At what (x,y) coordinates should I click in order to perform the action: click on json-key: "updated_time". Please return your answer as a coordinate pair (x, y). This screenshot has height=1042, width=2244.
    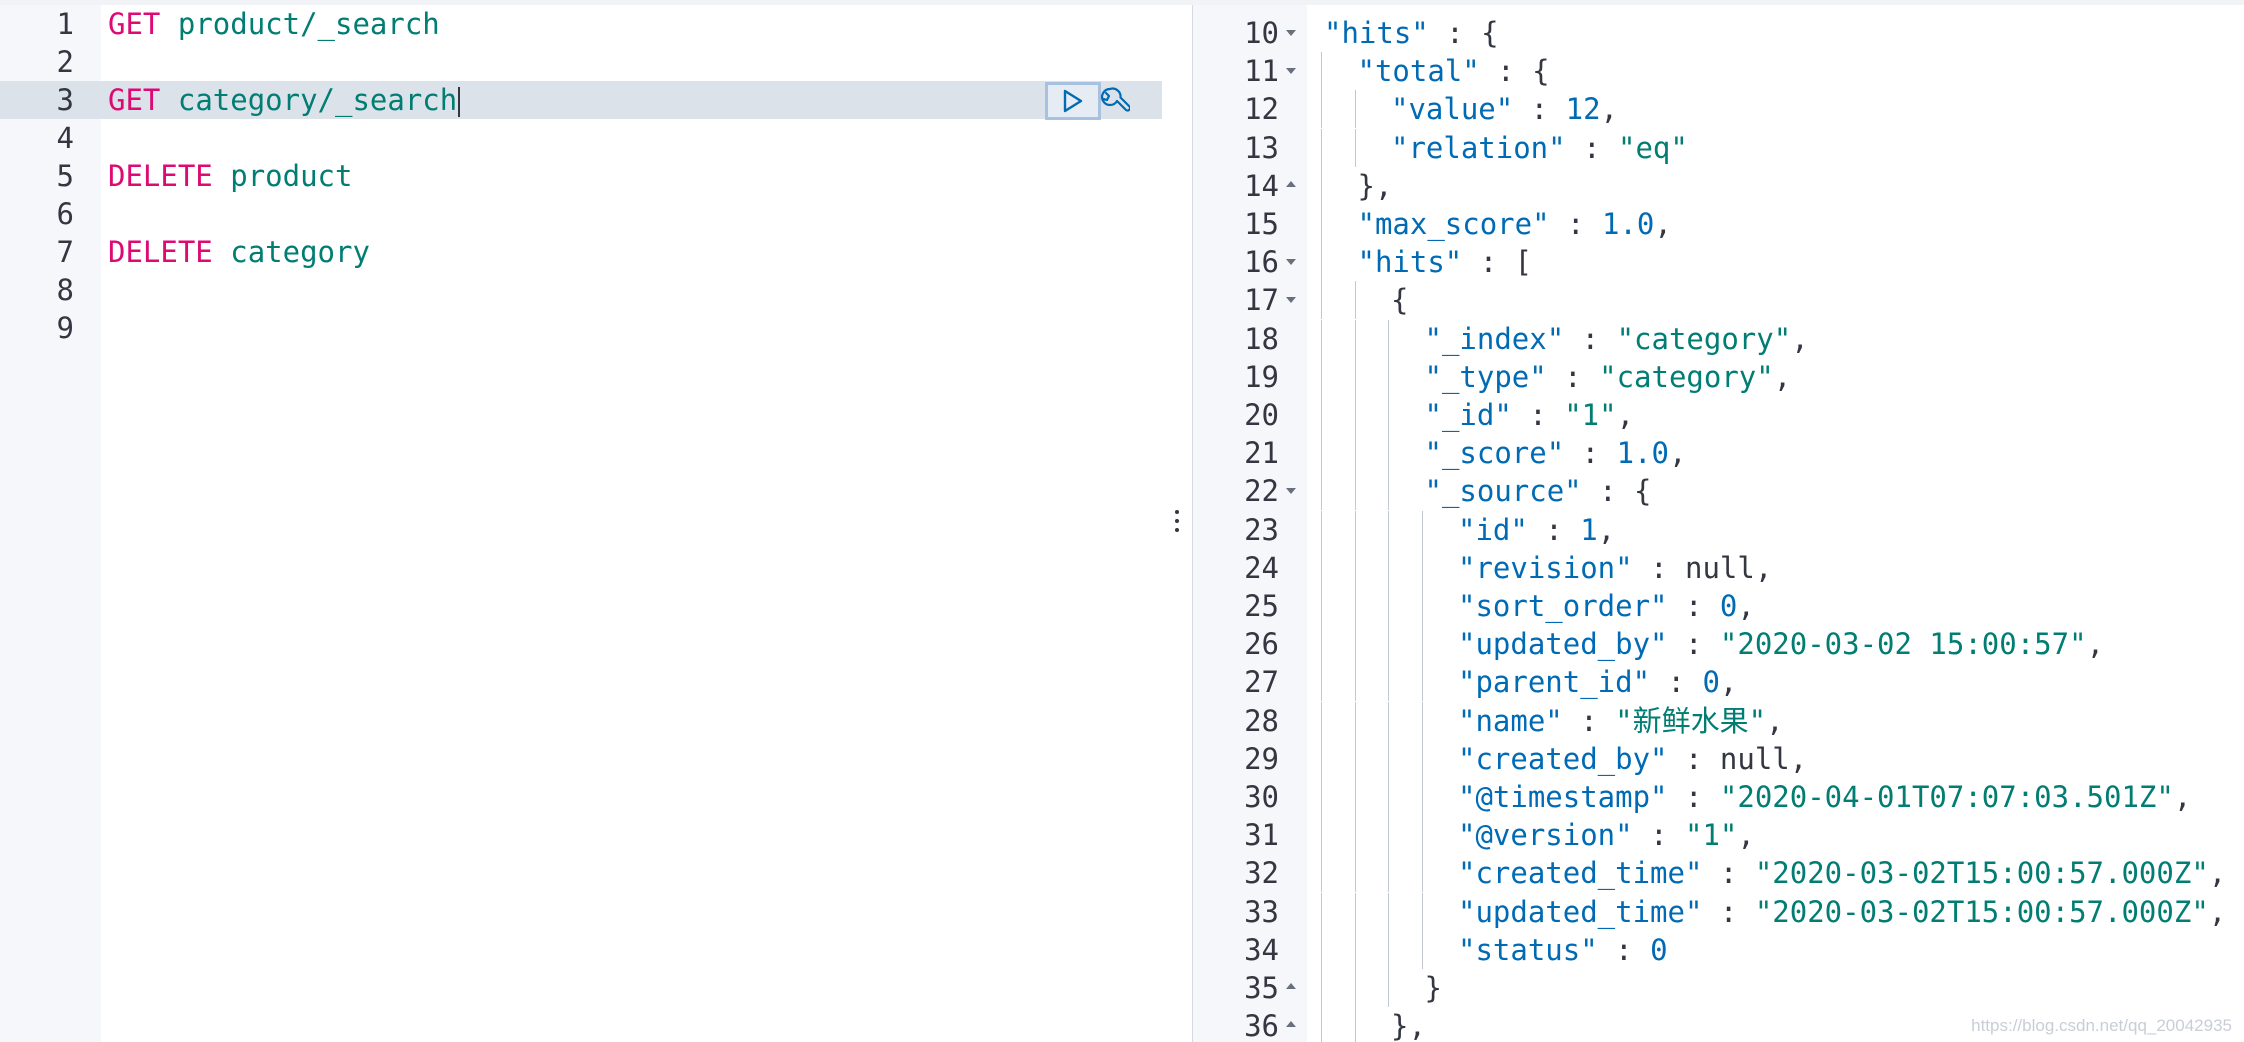
    Looking at the image, I should click on (1580, 911).